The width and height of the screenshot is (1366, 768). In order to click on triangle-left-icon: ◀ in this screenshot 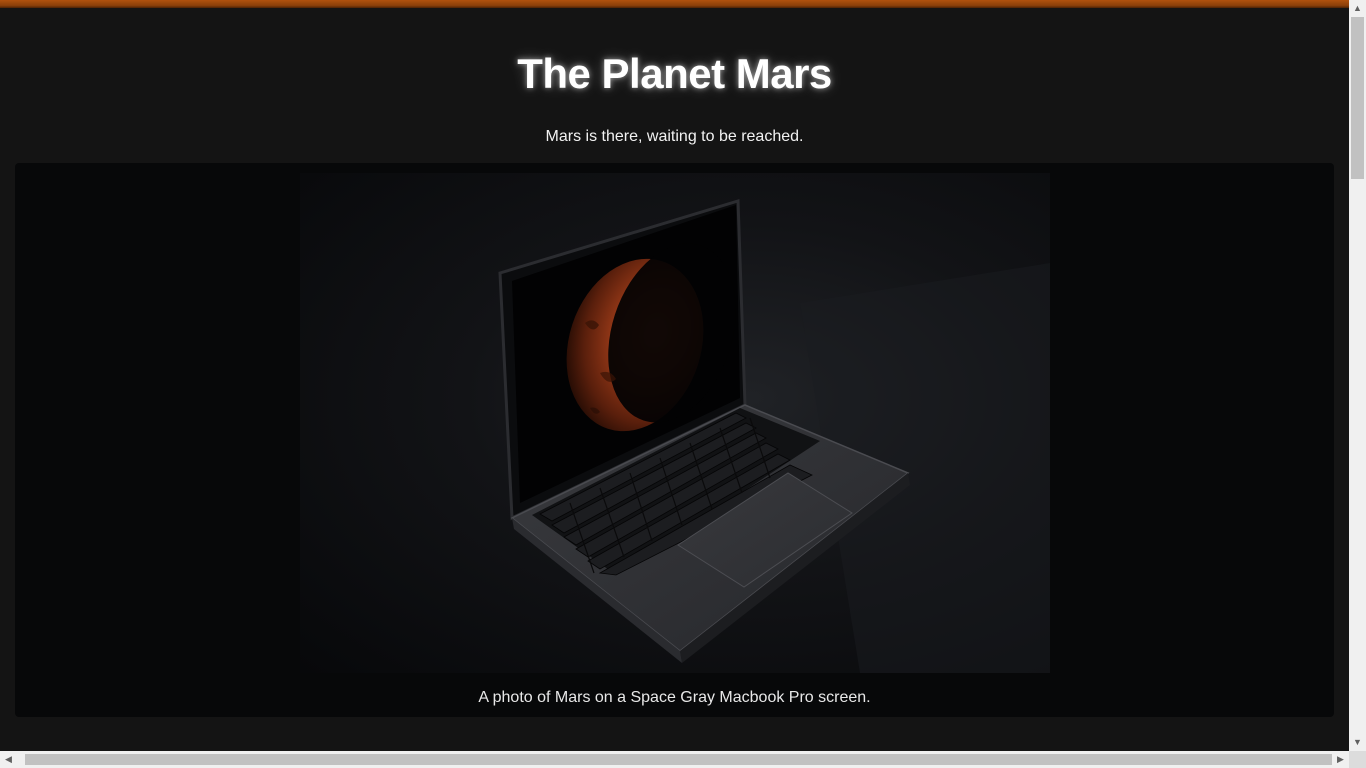, I will do `click(8, 759)`.